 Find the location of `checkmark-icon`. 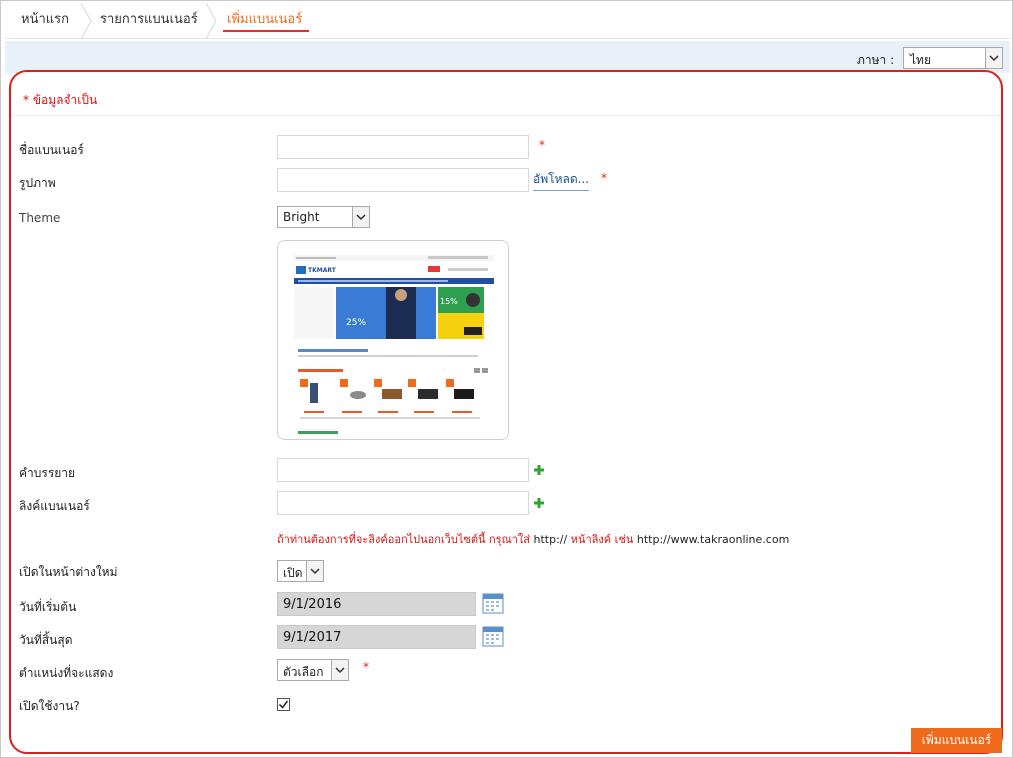

checkmark-icon is located at coordinates (283, 704).